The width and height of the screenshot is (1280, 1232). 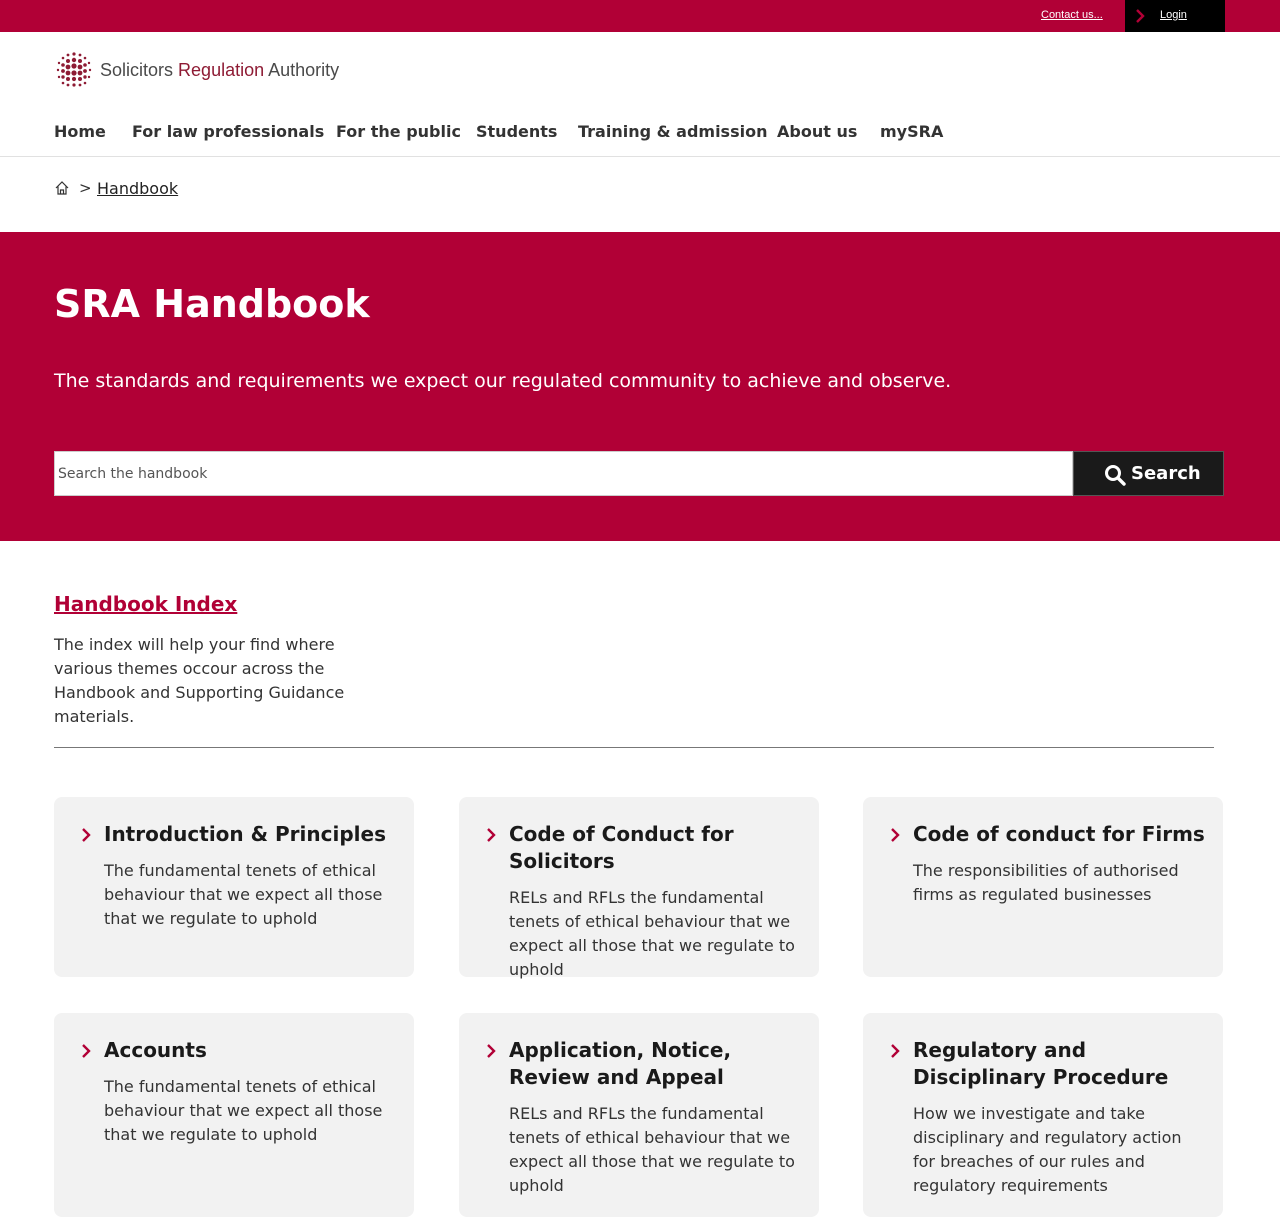 What do you see at coordinates (634, 747) in the screenshot?
I see `section-divider` at bounding box center [634, 747].